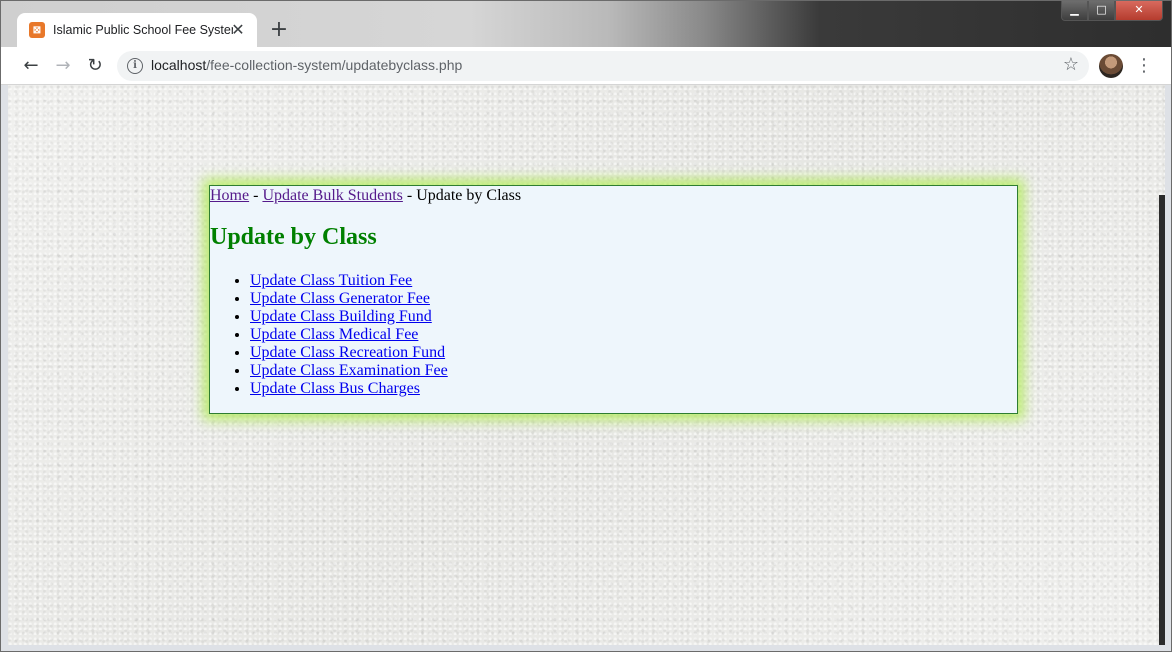 This screenshot has height=652, width=1172. Describe the element at coordinates (179, 65) in the screenshot. I see `url-host: localhost` at that location.